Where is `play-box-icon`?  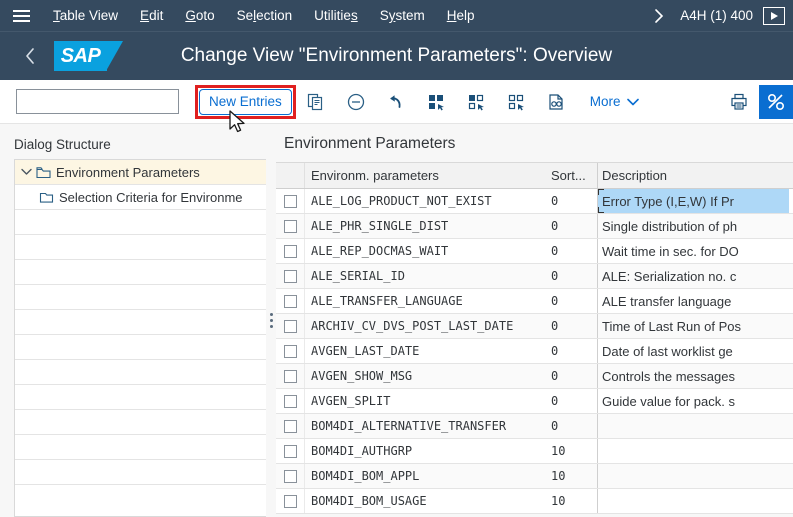 play-box-icon is located at coordinates (774, 15).